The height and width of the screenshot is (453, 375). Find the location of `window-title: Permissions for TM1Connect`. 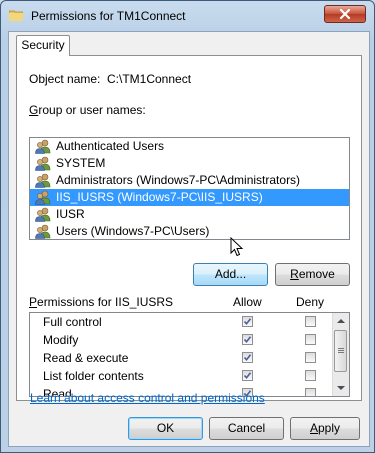

window-title: Permissions for TM1Connect is located at coordinates (108, 16).